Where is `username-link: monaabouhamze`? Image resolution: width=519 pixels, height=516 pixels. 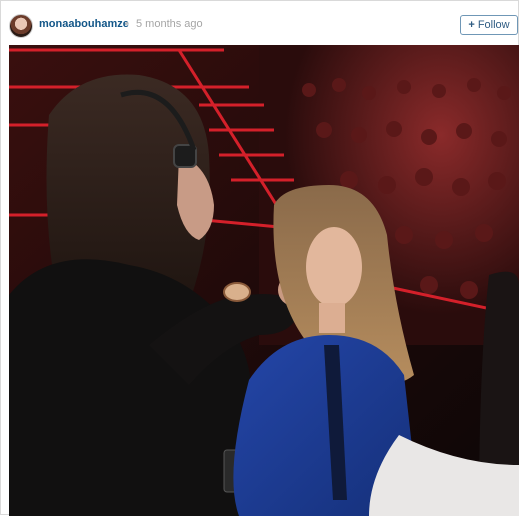
username-link: monaabouhamze is located at coordinates (84, 24).